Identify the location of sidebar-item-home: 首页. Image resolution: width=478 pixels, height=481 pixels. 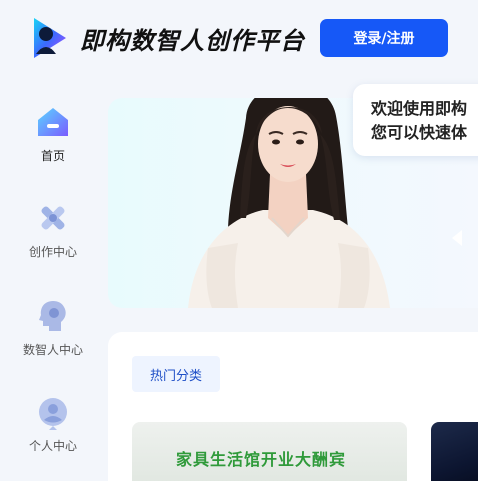
(53, 130).